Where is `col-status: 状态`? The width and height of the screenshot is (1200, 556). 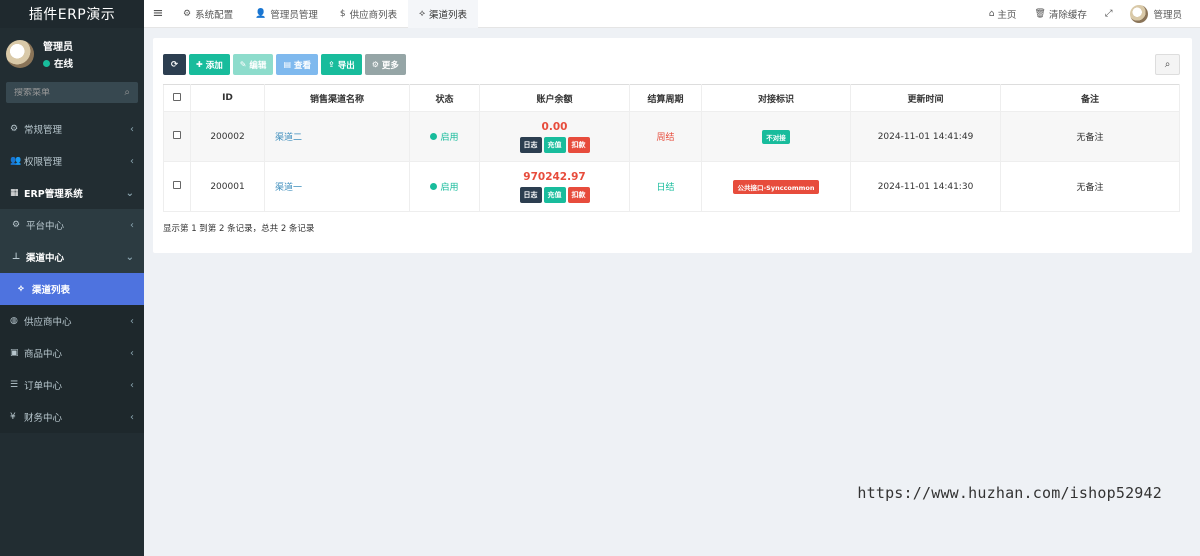
col-status: 状态 is located at coordinates (444, 98).